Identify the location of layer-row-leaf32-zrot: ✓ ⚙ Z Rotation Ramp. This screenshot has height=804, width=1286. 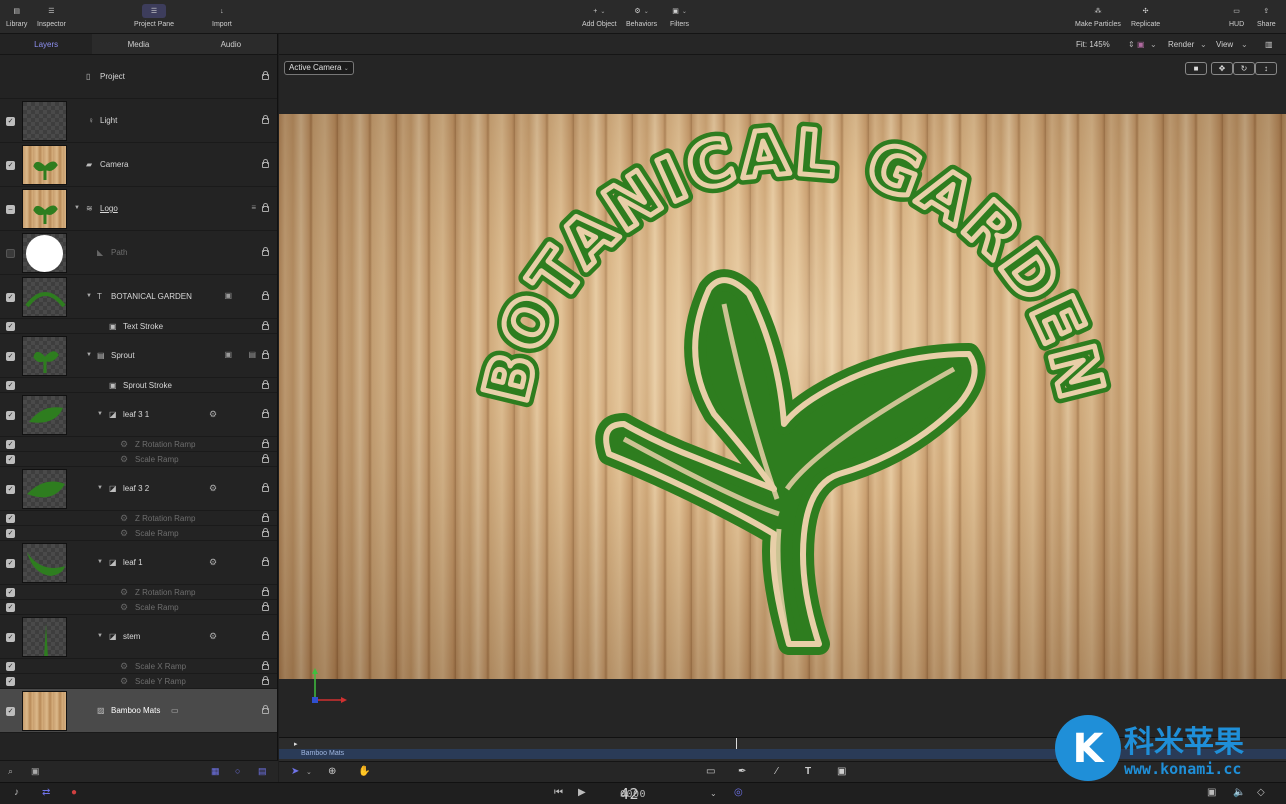
(138, 518).